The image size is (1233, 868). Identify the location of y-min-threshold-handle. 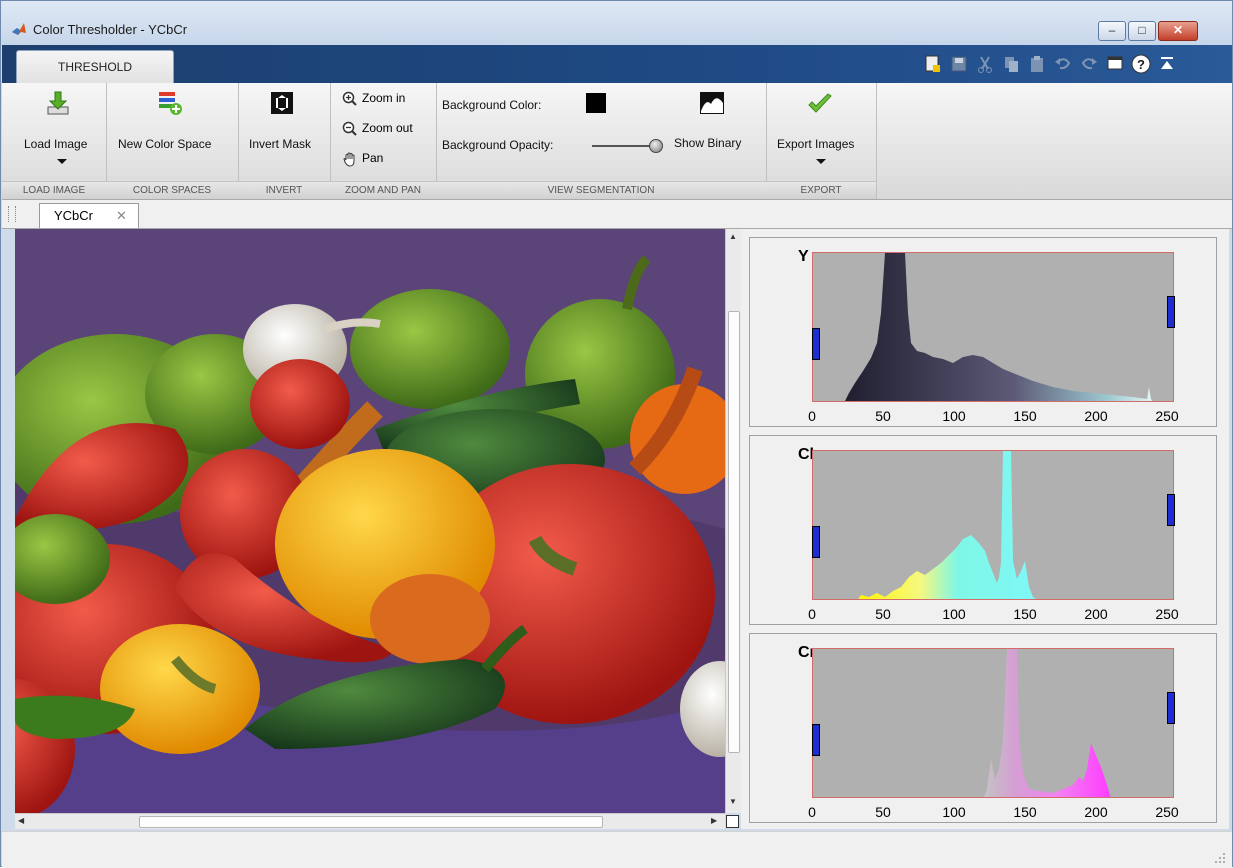
(816, 344).